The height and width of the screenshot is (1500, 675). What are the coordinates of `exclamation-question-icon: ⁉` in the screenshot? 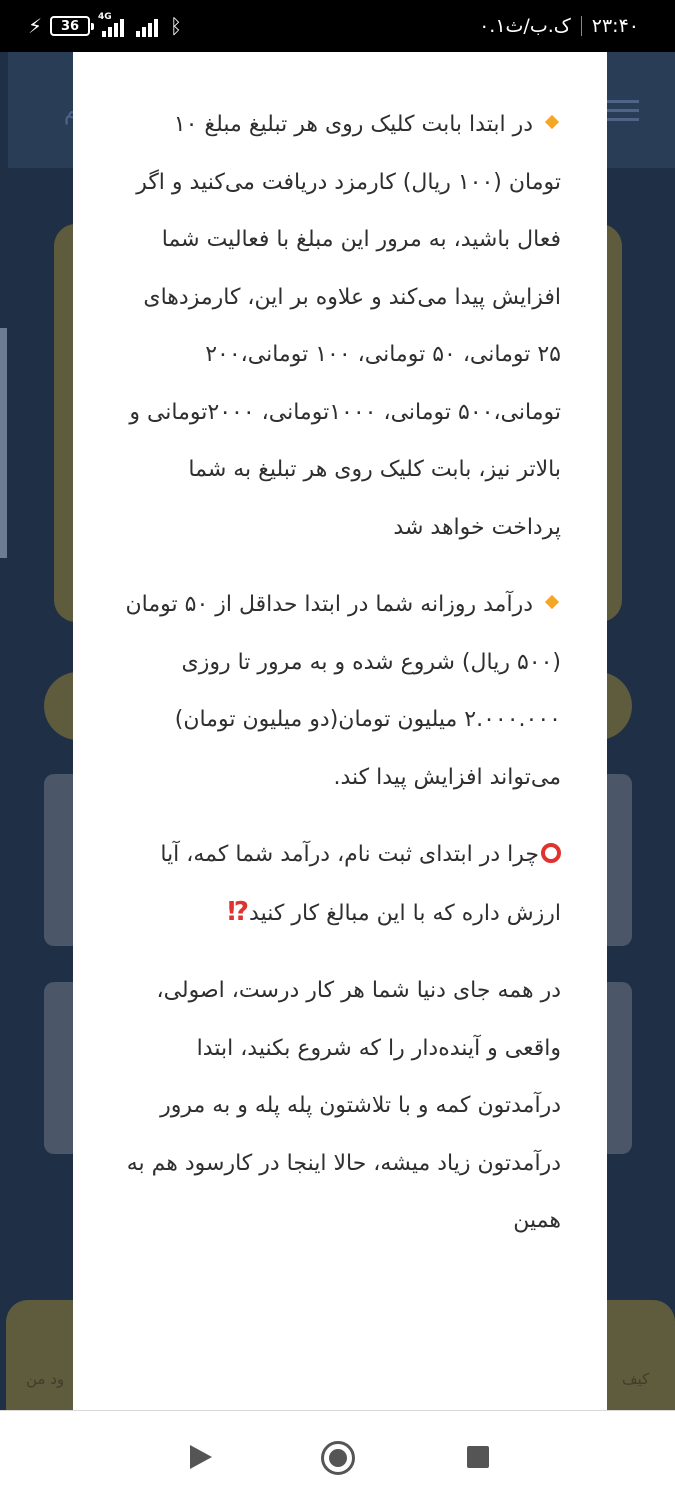 It's located at (238, 911).